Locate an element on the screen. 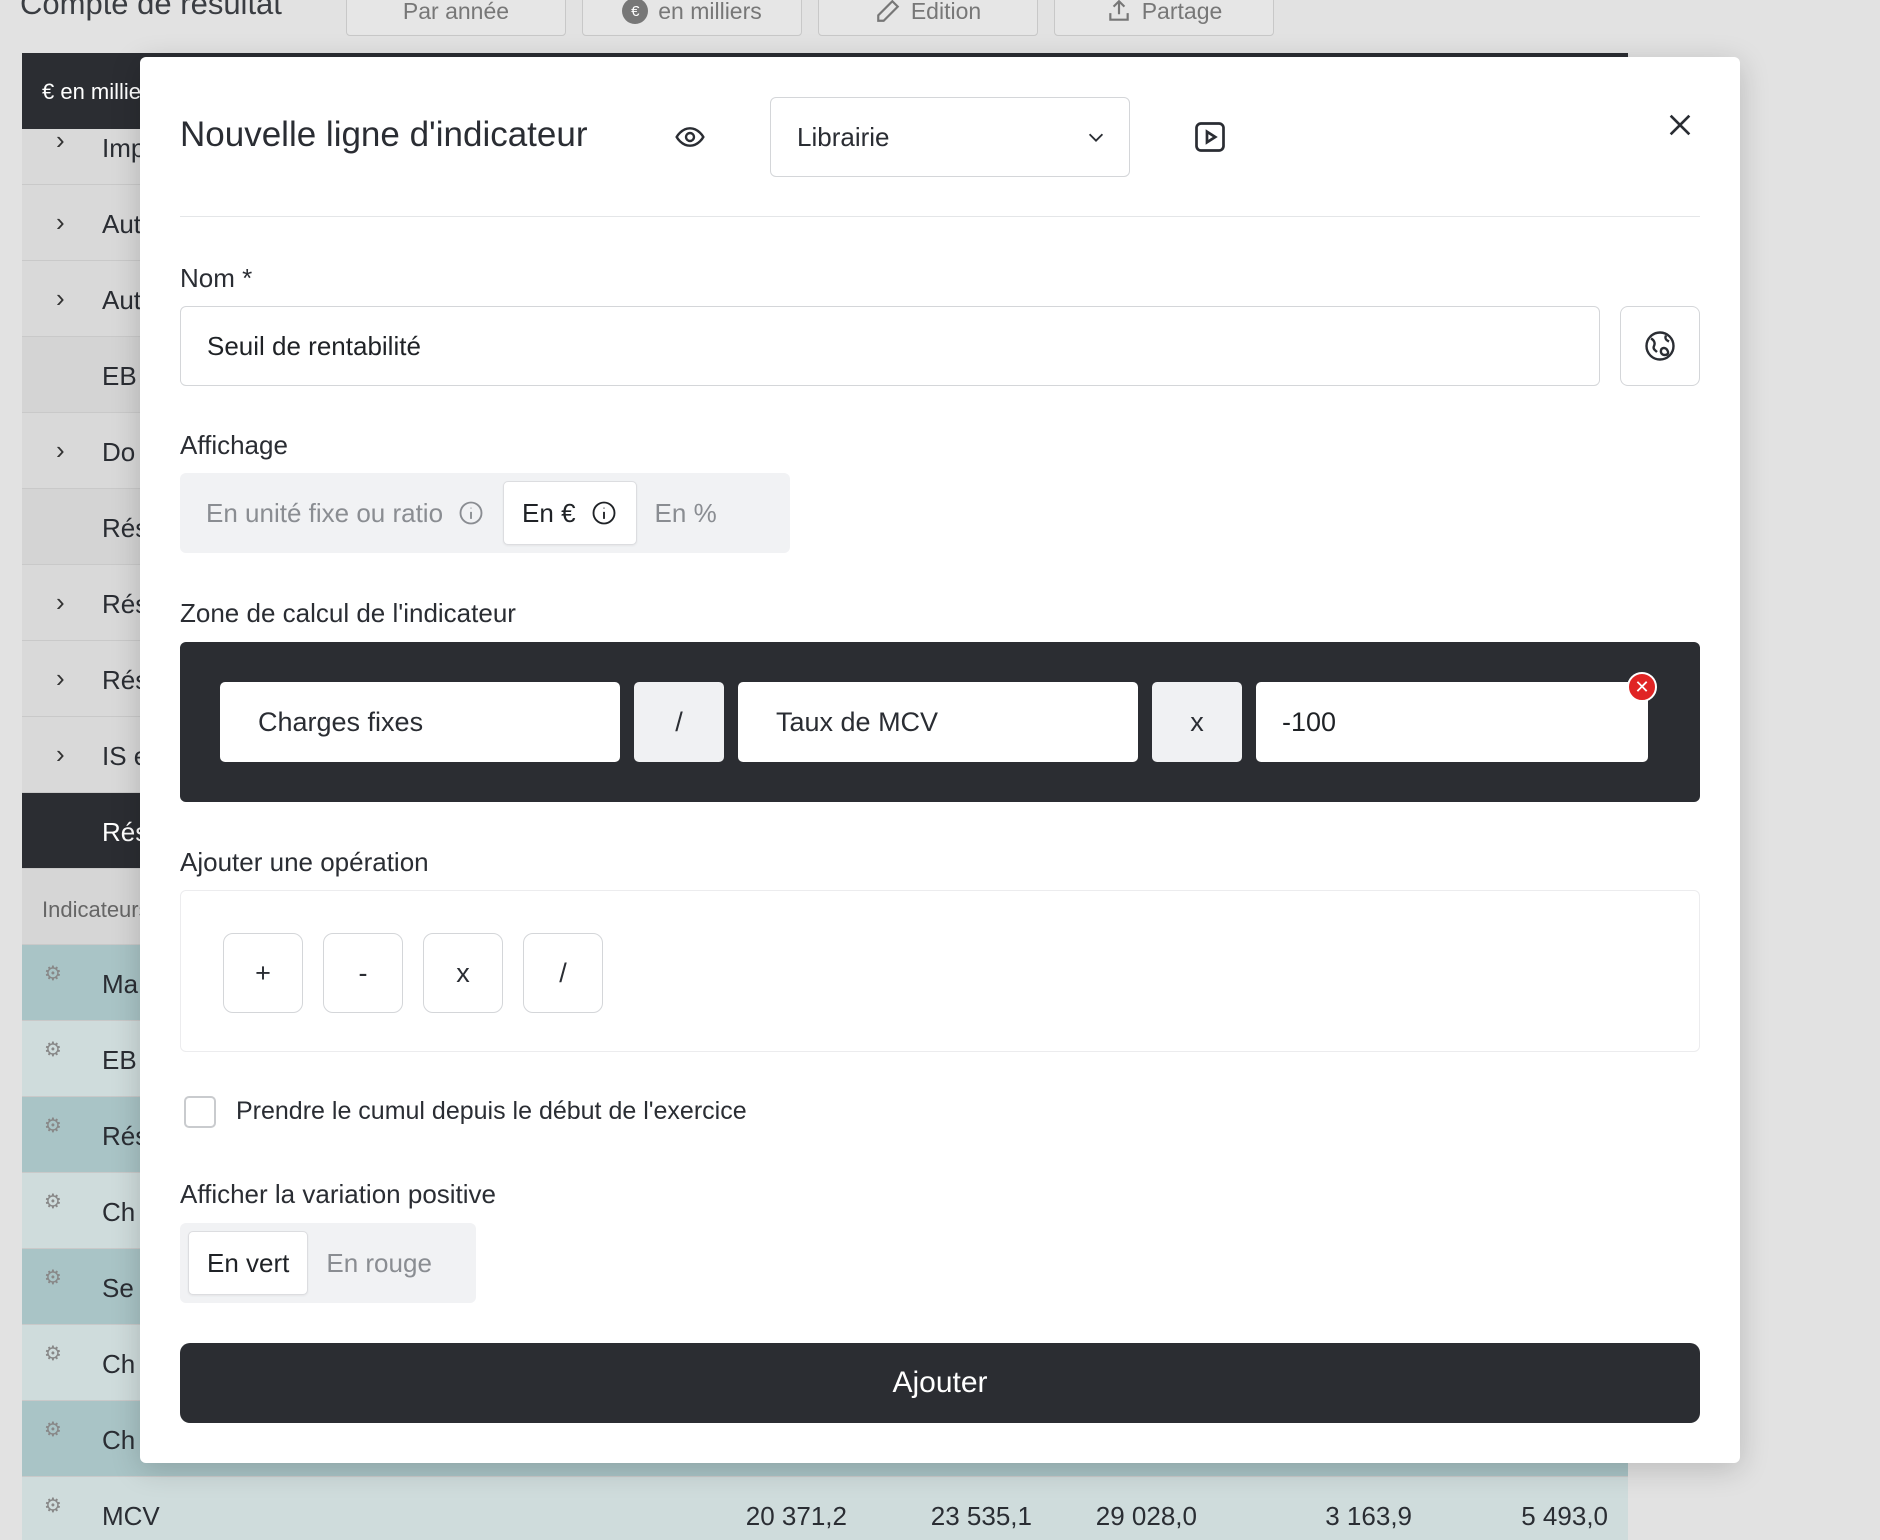 This screenshot has height=1540, width=1880. operation-label: + is located at coordinates (263, 972).